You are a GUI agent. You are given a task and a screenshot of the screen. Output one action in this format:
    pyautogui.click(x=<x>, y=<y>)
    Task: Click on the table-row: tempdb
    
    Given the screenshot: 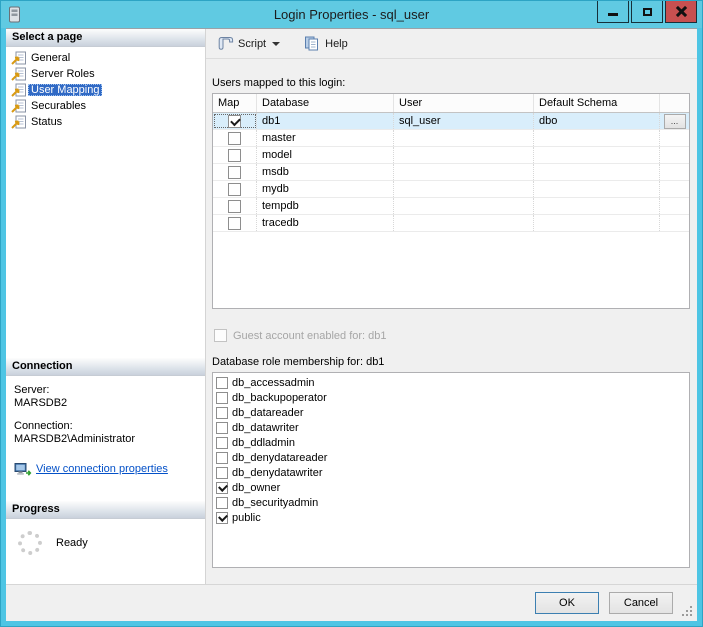 What is the action you would take?
    pyautogui.click(x=451, y=206)
    